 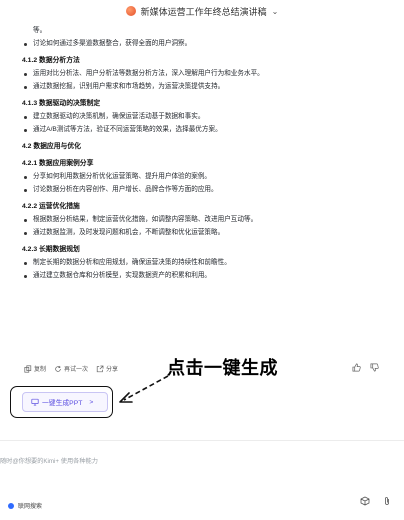 What do you see at coordinates (365, 501) in the screenshot?
I see `cube-icon` at bounding box center [365, 501].